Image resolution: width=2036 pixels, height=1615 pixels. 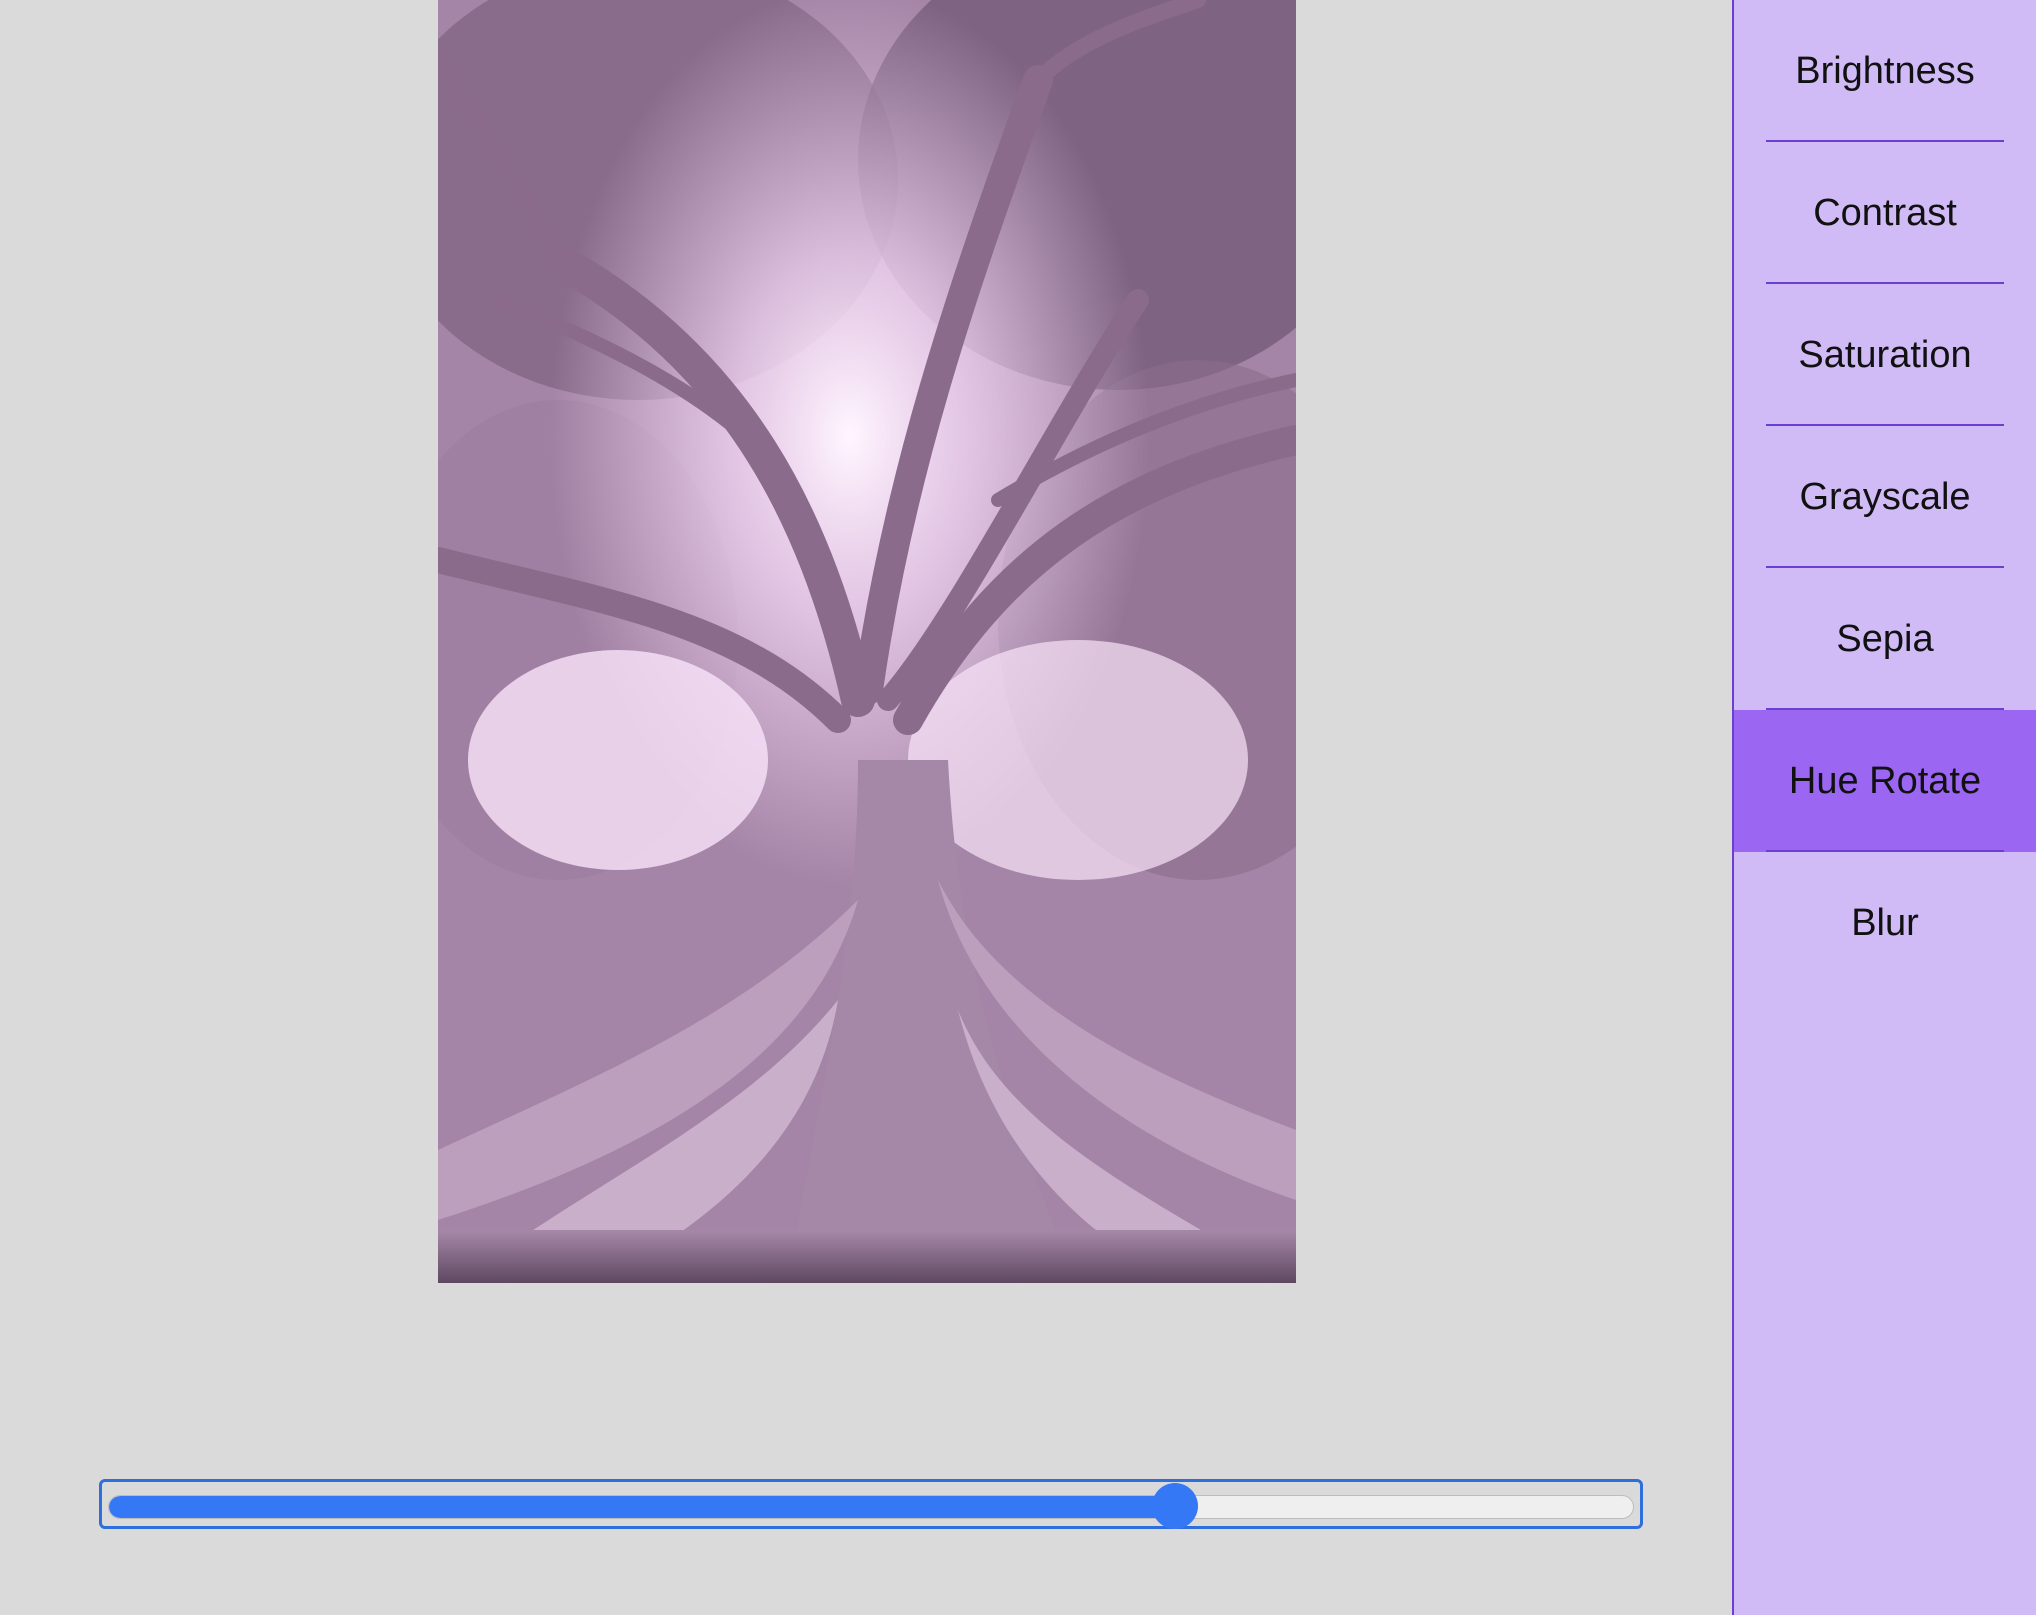 I want to click on filter-value-slider, so click(x=871, y=1504).